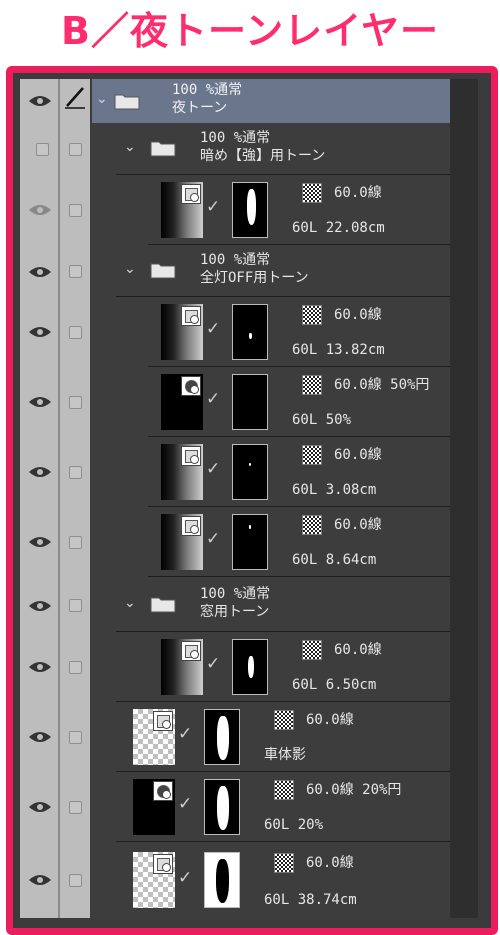 Image resolution: width=500 pixels, height=935 pixels. I want to click on layer-row: ✓ 60.0線 60L 38.74cm, so click(235, 880).